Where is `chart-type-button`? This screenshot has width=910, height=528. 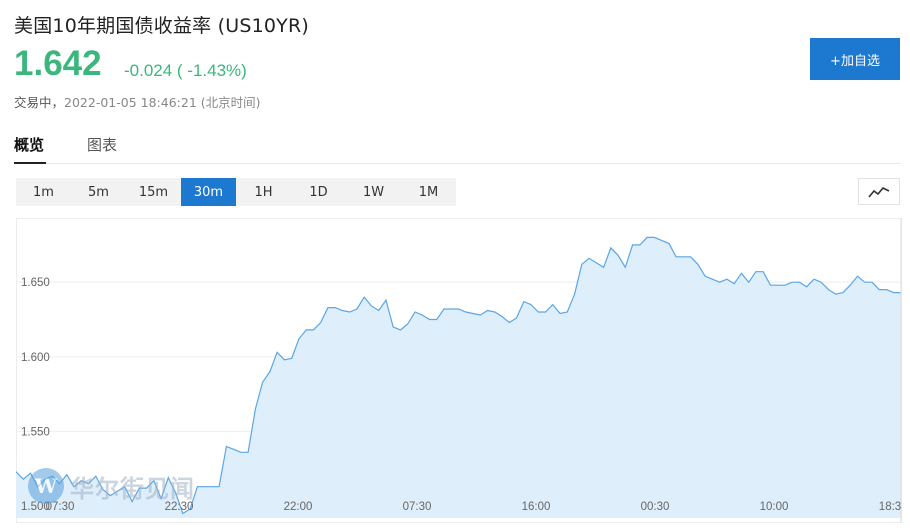 chart-type-button is located at coordinates (879, 191).